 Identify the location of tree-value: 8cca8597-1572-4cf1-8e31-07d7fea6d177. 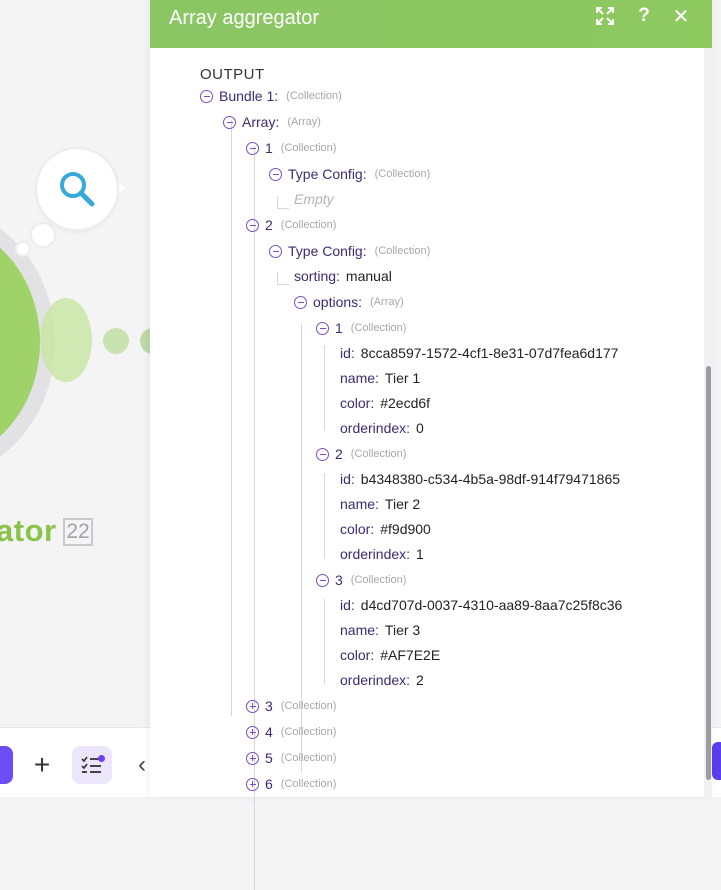
(489, 353).